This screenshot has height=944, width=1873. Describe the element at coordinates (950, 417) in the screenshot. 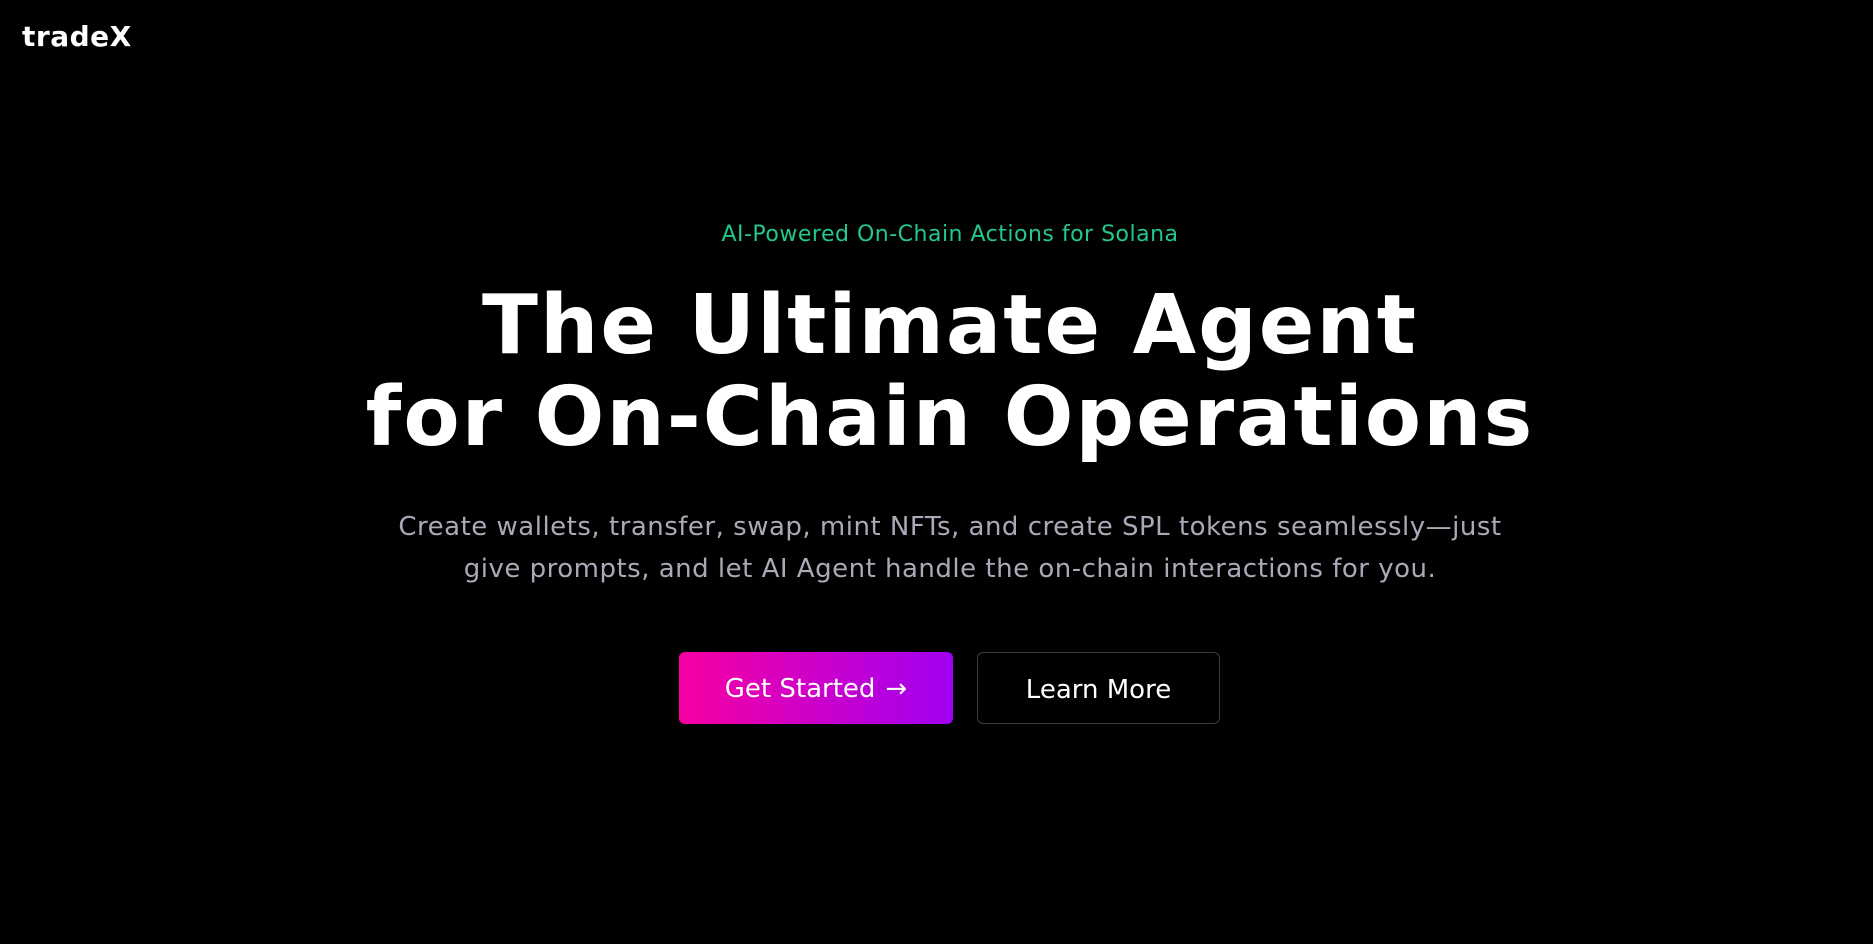

I see `hero-headline-line2: for On-Chain Operations` at that location.